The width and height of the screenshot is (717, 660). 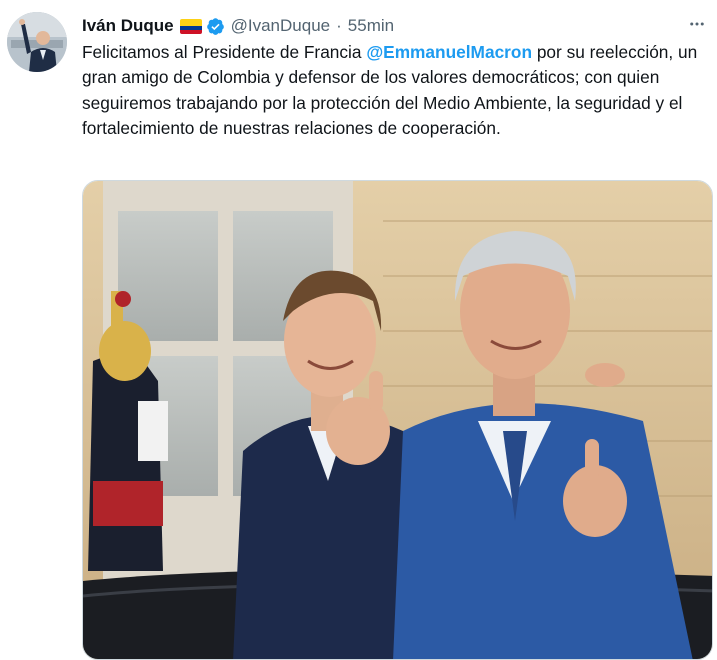 What do you see at coordinates (281, 26) in the screenshot?
I see `author-handle: @IvanDuque` at bounding box center [281, 26].